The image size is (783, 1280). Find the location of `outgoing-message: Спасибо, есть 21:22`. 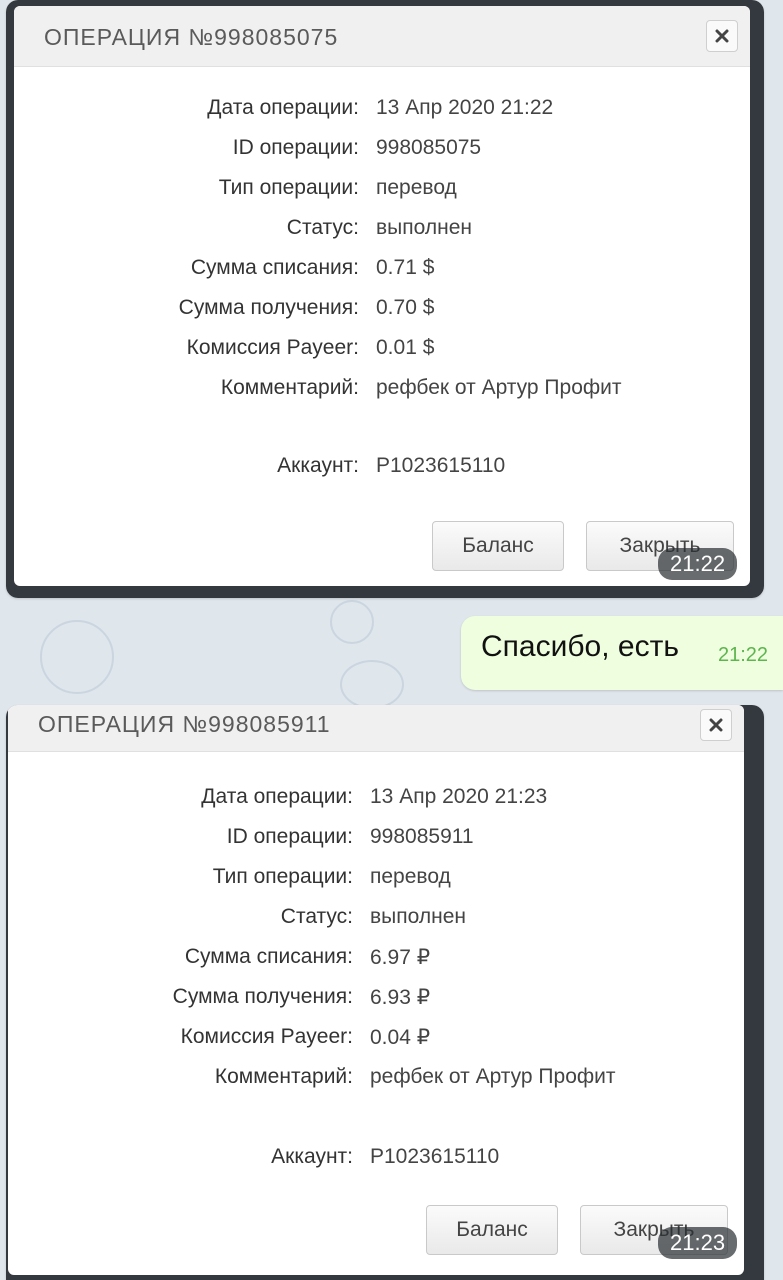

outgoing-message: Спасибо, есть 21:22 is located at coordinates (622, 653).